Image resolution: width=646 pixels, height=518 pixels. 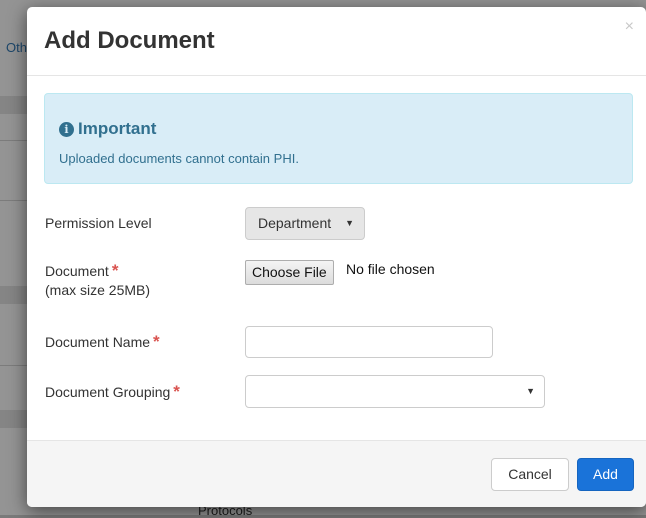 I want to click on modal-footer: Cancel Add, so click(x=336, y=473).